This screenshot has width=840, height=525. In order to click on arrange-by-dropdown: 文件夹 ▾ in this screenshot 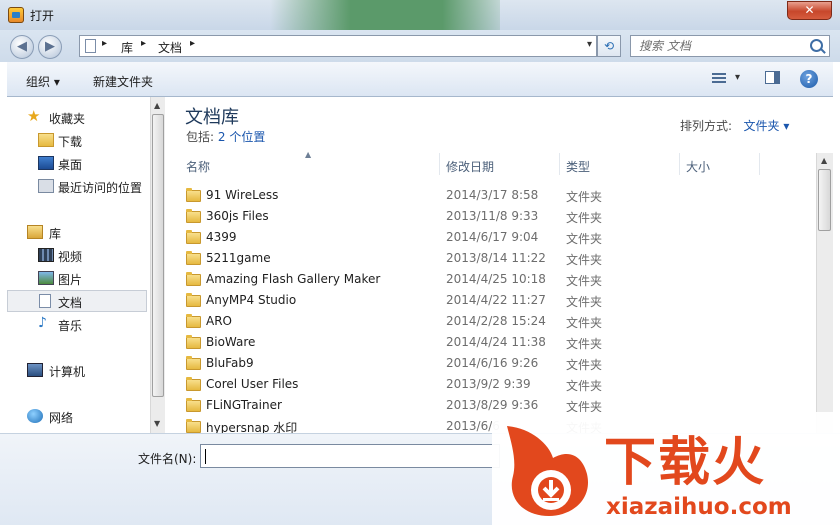, I will do `click(767, 126)`.